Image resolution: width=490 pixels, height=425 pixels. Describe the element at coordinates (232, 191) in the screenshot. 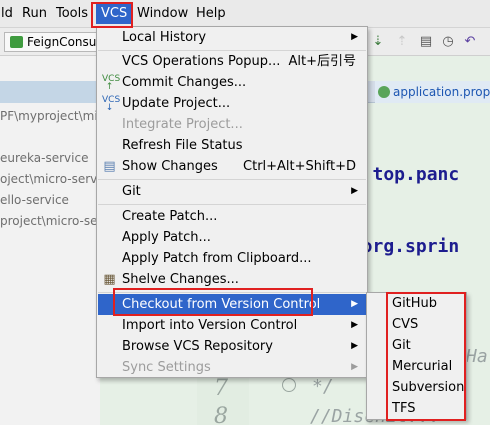

I see `menu-item-git: Git ▶` at that location.